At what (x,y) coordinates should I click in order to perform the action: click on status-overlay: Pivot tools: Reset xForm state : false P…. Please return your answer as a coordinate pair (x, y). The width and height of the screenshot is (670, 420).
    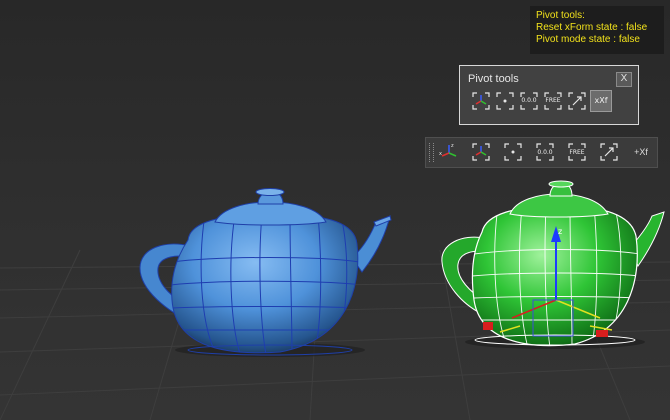
    Looking at the image, I should click on (597, 30).